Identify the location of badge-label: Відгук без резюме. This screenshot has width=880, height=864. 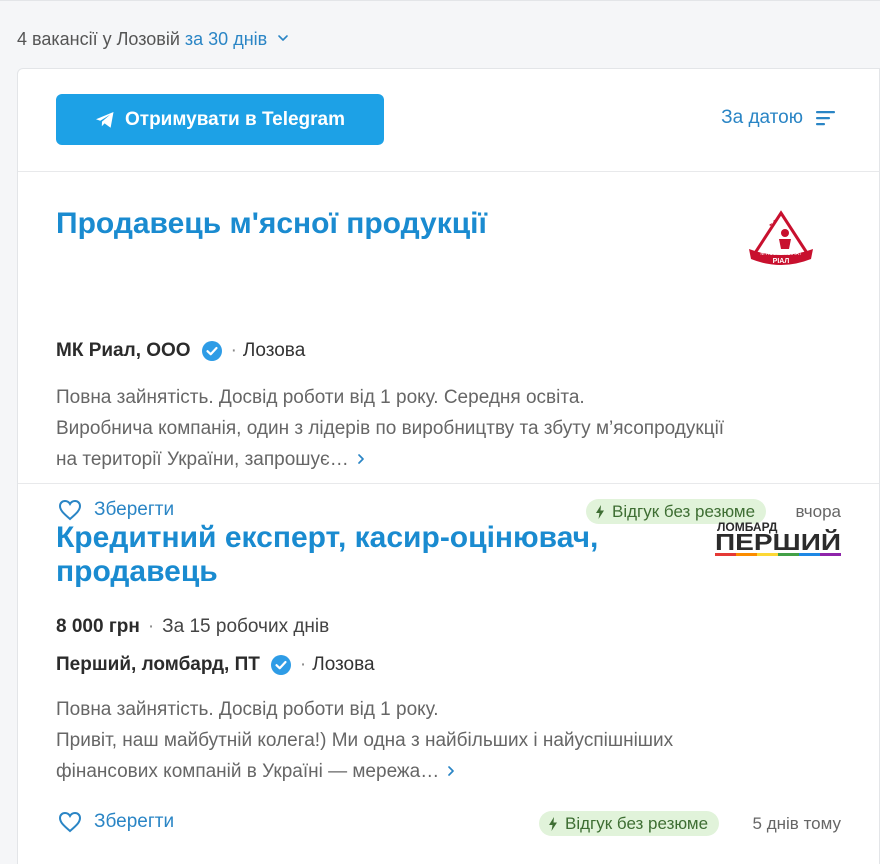
(637, 823).